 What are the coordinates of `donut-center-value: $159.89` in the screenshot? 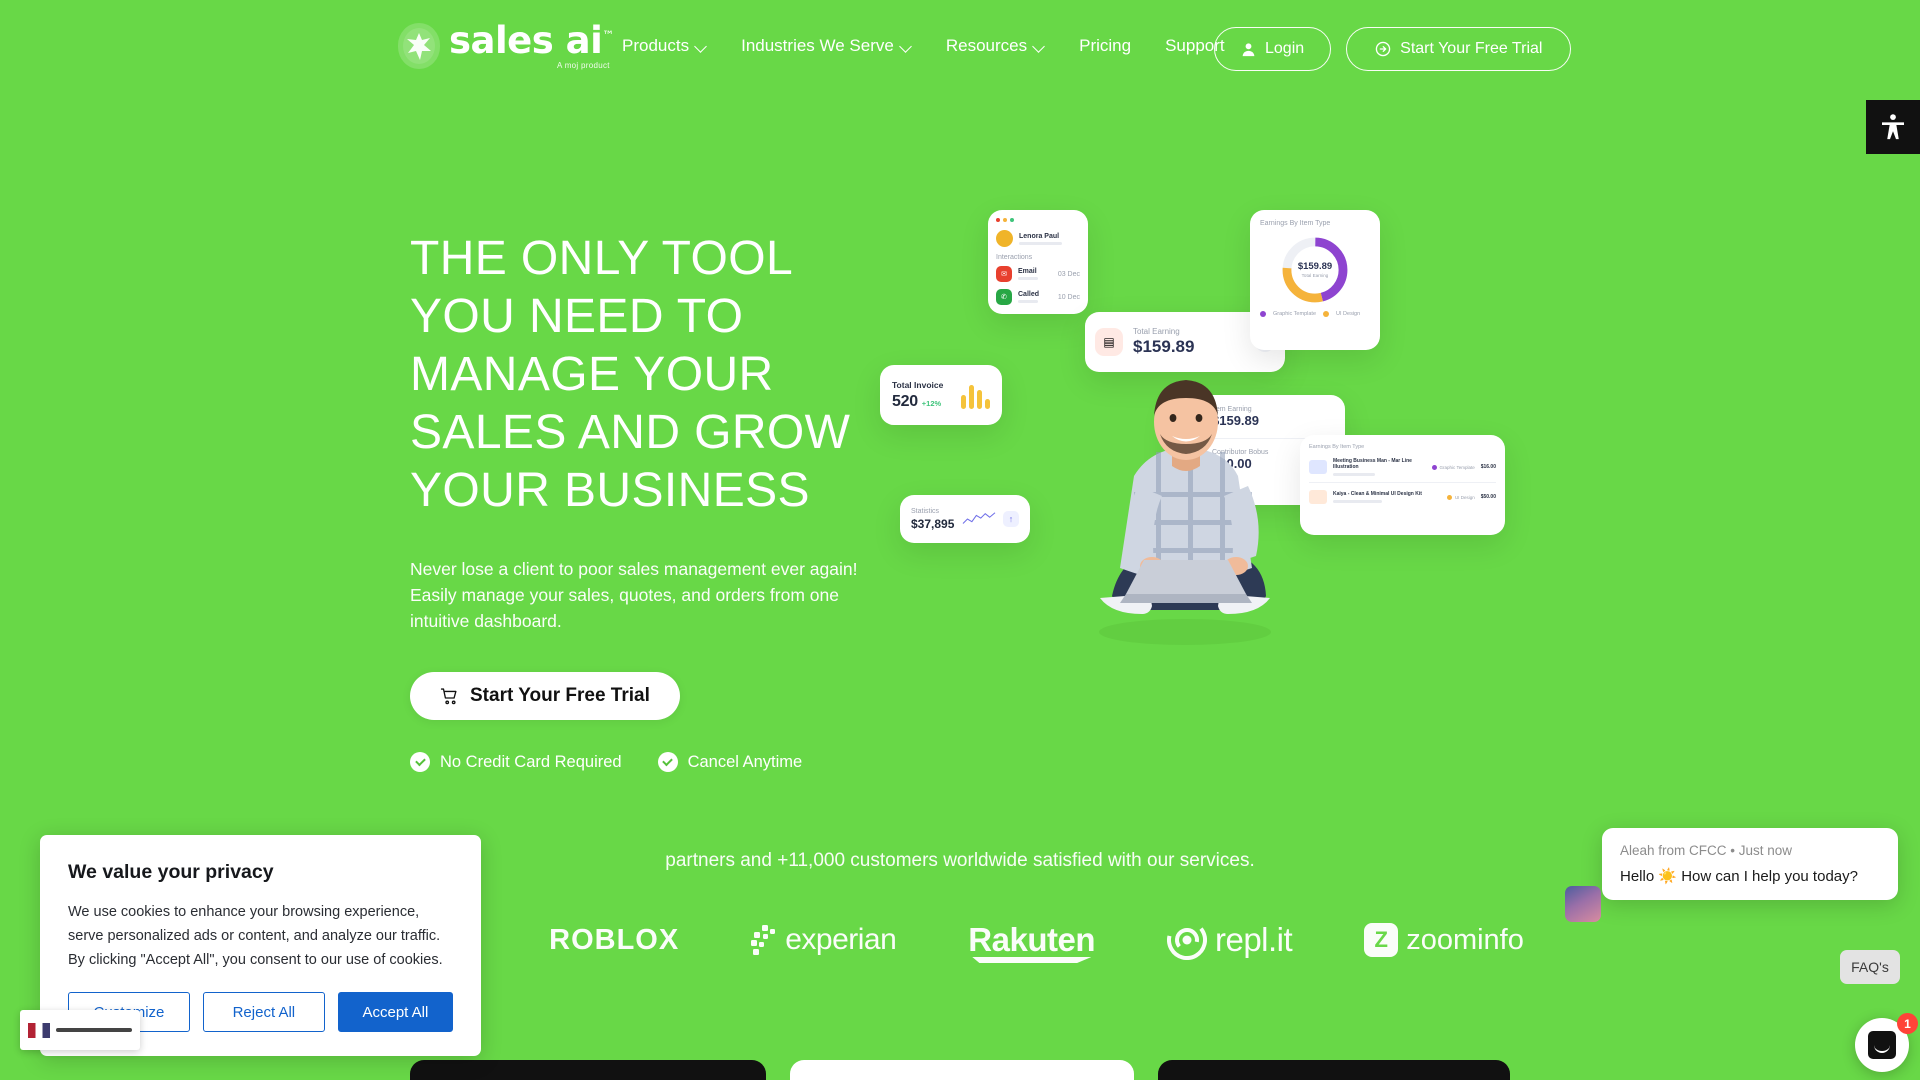 It's located at (1315, 266).